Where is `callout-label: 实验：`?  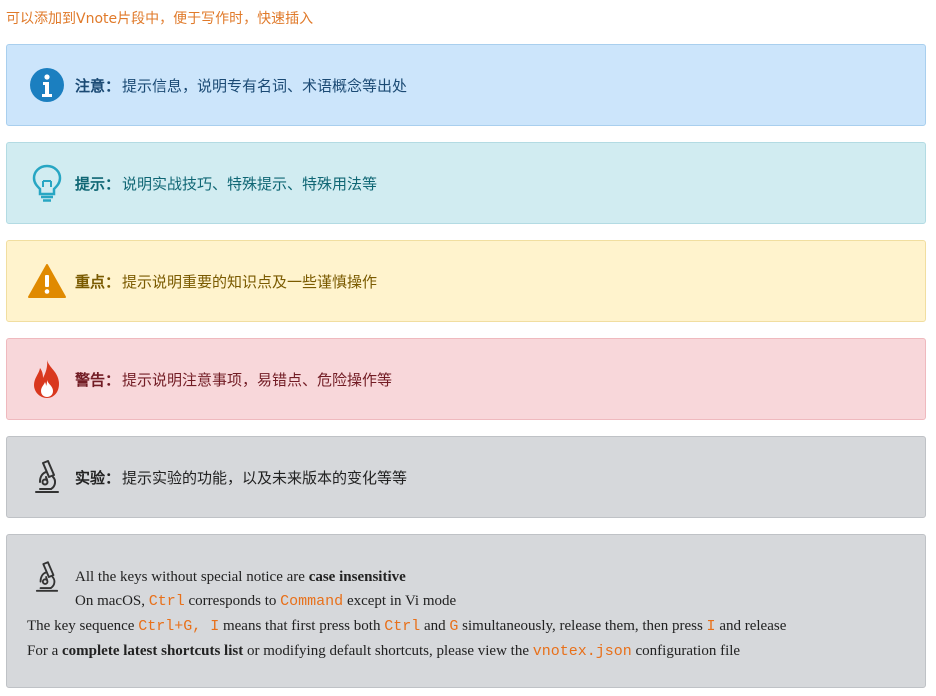 callout-label: 实验： is located at coordinates (98, 477).